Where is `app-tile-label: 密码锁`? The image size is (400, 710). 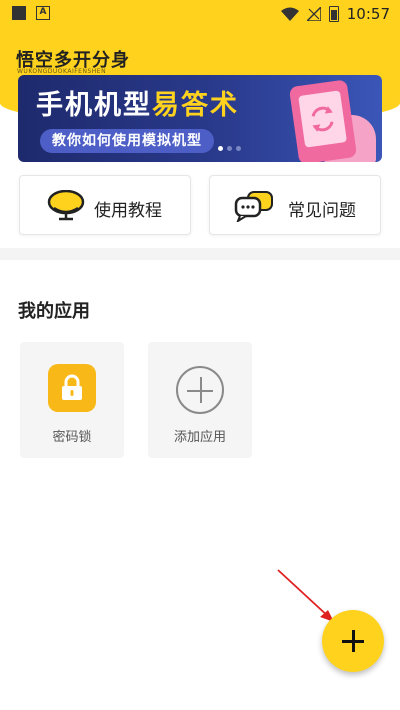 app-tile-label: 密码锁 is located at coordinates (72, 437).